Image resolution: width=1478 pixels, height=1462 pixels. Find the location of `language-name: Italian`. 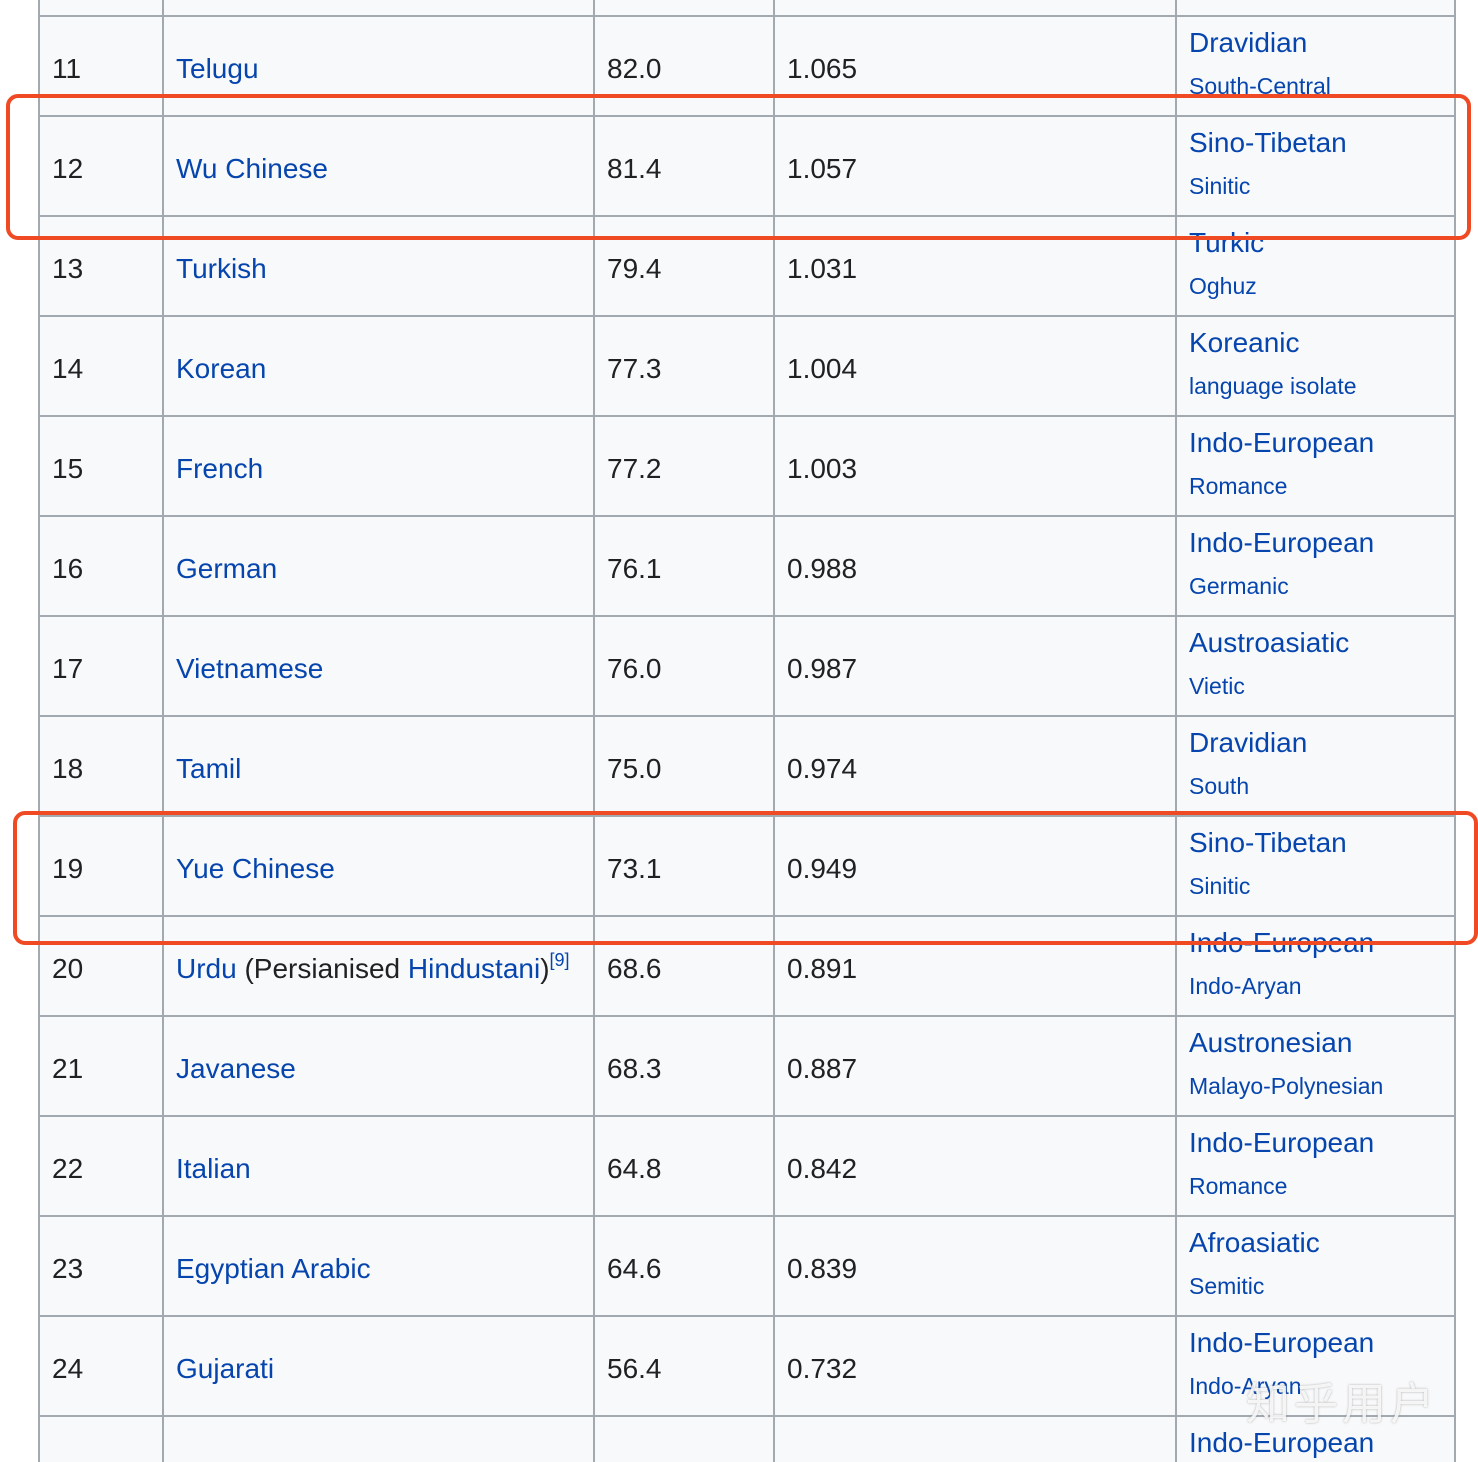

language-name: Italian is located at coordinates (213, 1168).